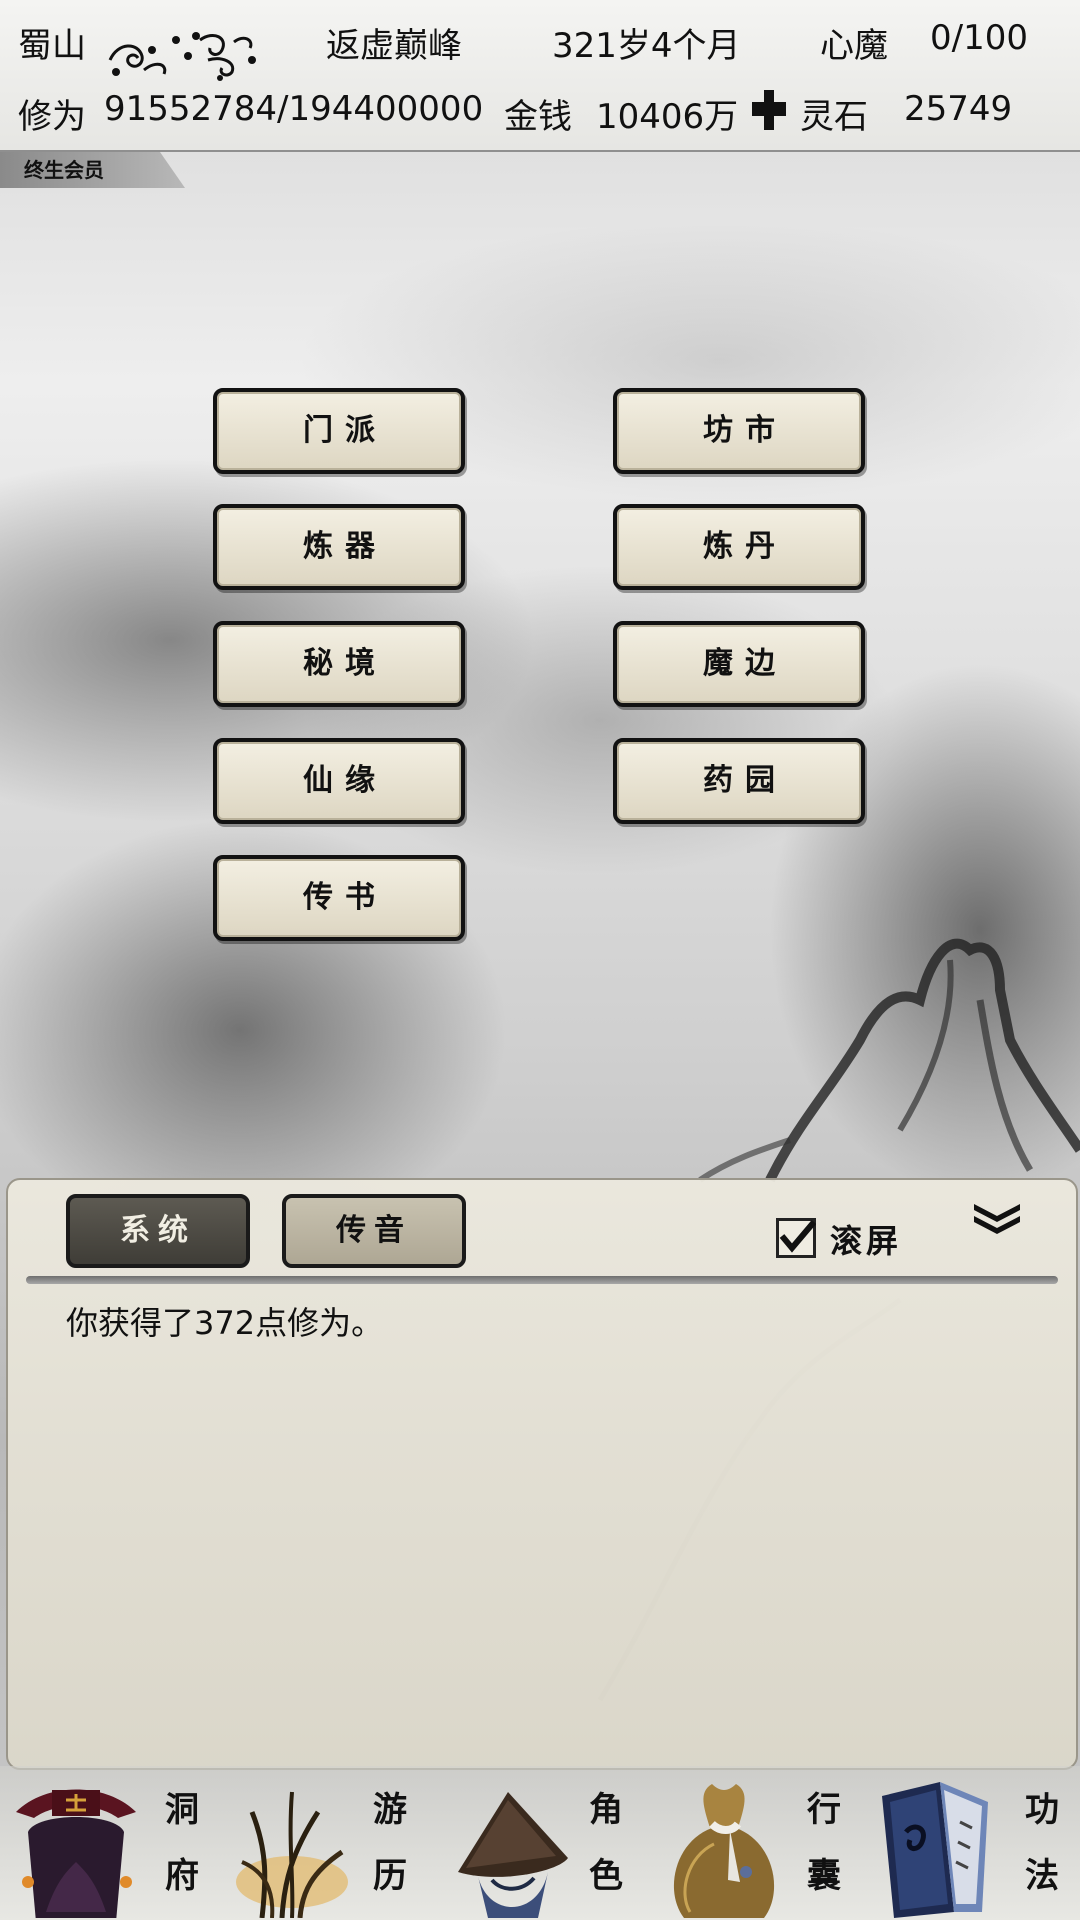  What do you see at coordinates (667, 117) in the screenshot?
I see `money-value: 10406万` at bounding box center [667, 117].